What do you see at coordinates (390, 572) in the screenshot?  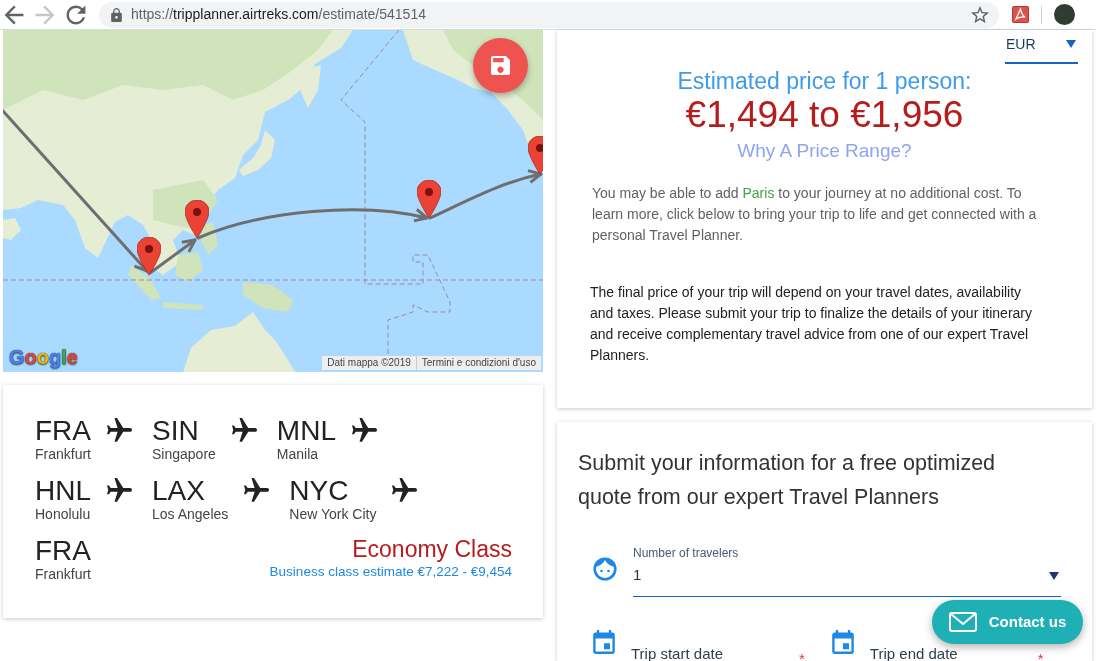 I see `business-estimate: Business class estimate €7,222 - €9,454` at bounding box center [390, 572].